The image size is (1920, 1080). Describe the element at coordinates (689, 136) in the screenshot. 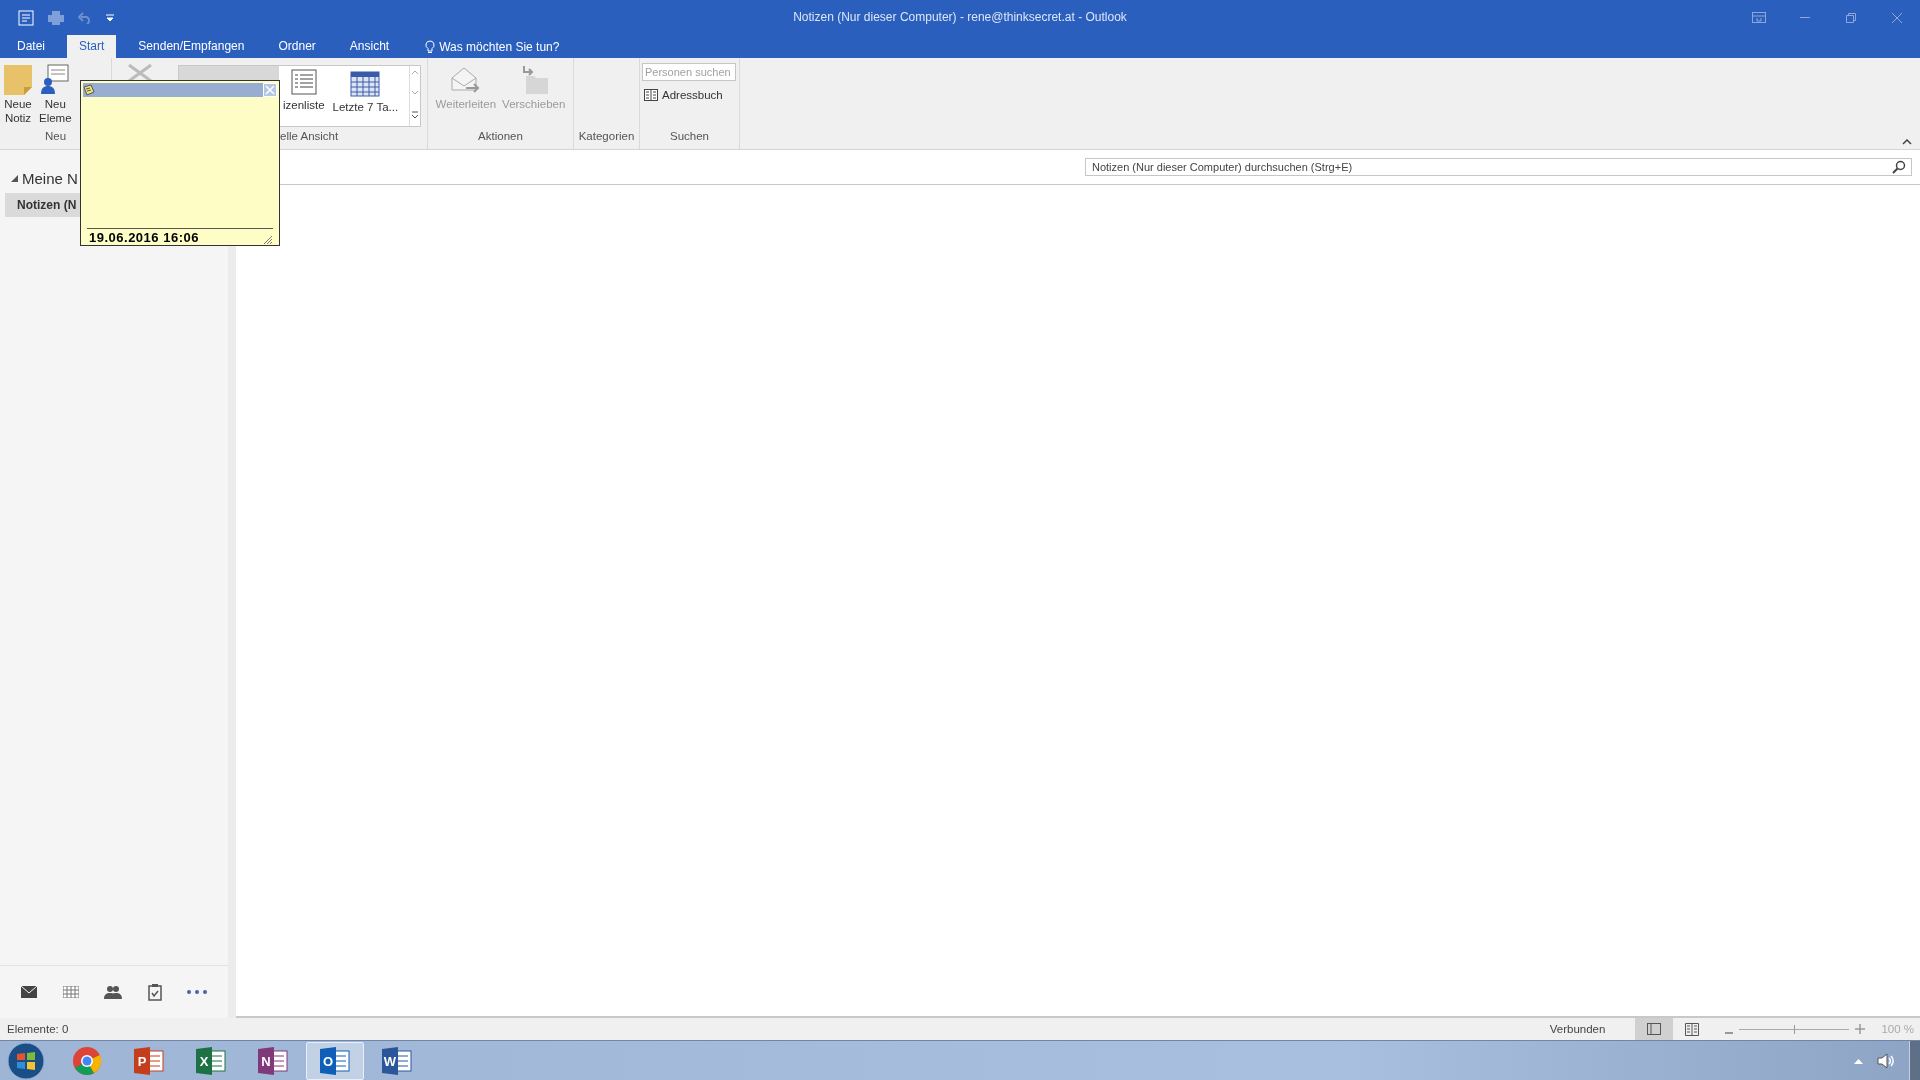

I see `group-label: Suchen` at that location.